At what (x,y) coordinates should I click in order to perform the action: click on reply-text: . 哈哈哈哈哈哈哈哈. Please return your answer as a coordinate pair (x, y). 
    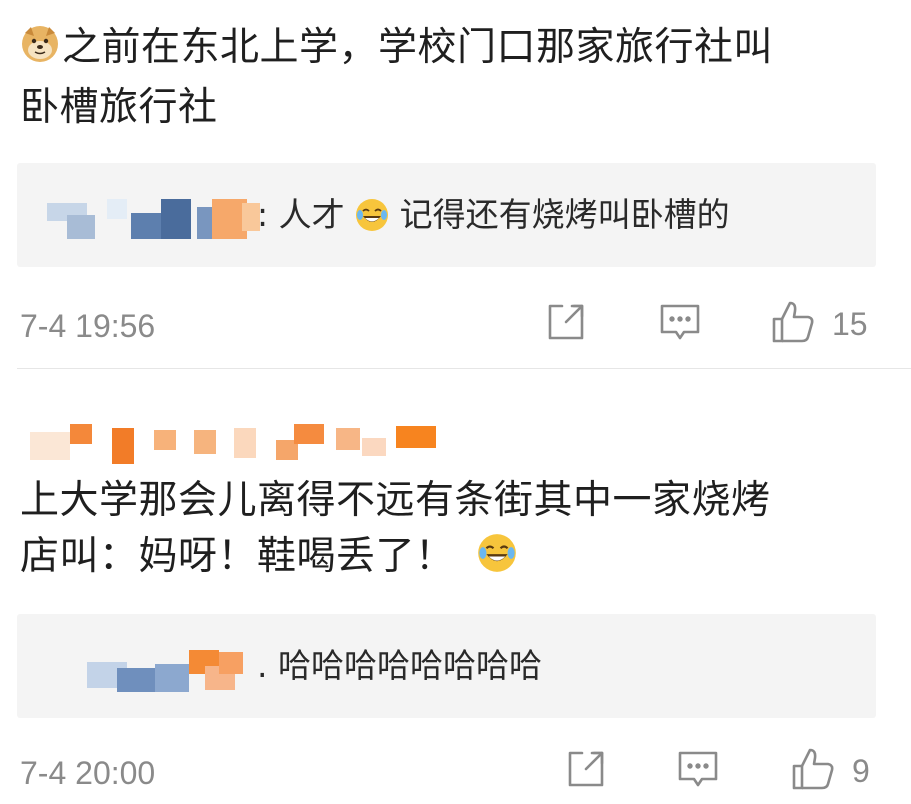
    Looking at the image, I should click on (399, 665).